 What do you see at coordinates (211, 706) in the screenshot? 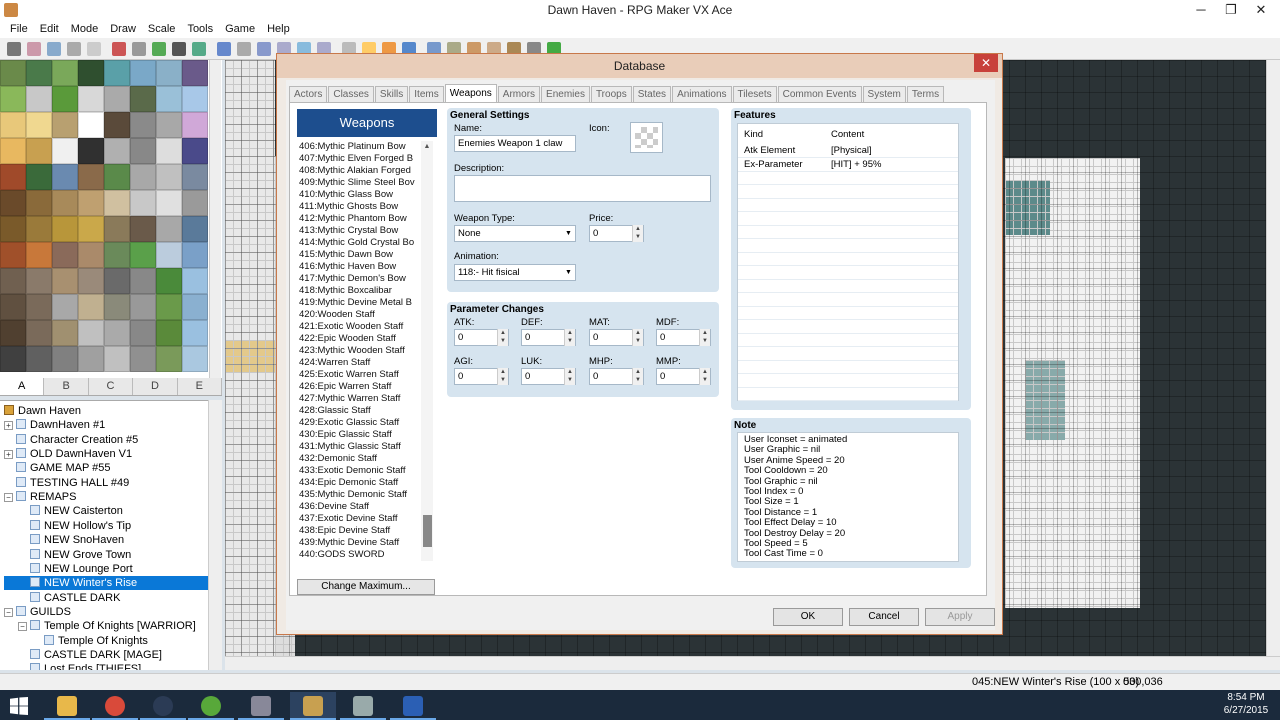
I see `utorrent-icon` at bounding box center [211, 706].